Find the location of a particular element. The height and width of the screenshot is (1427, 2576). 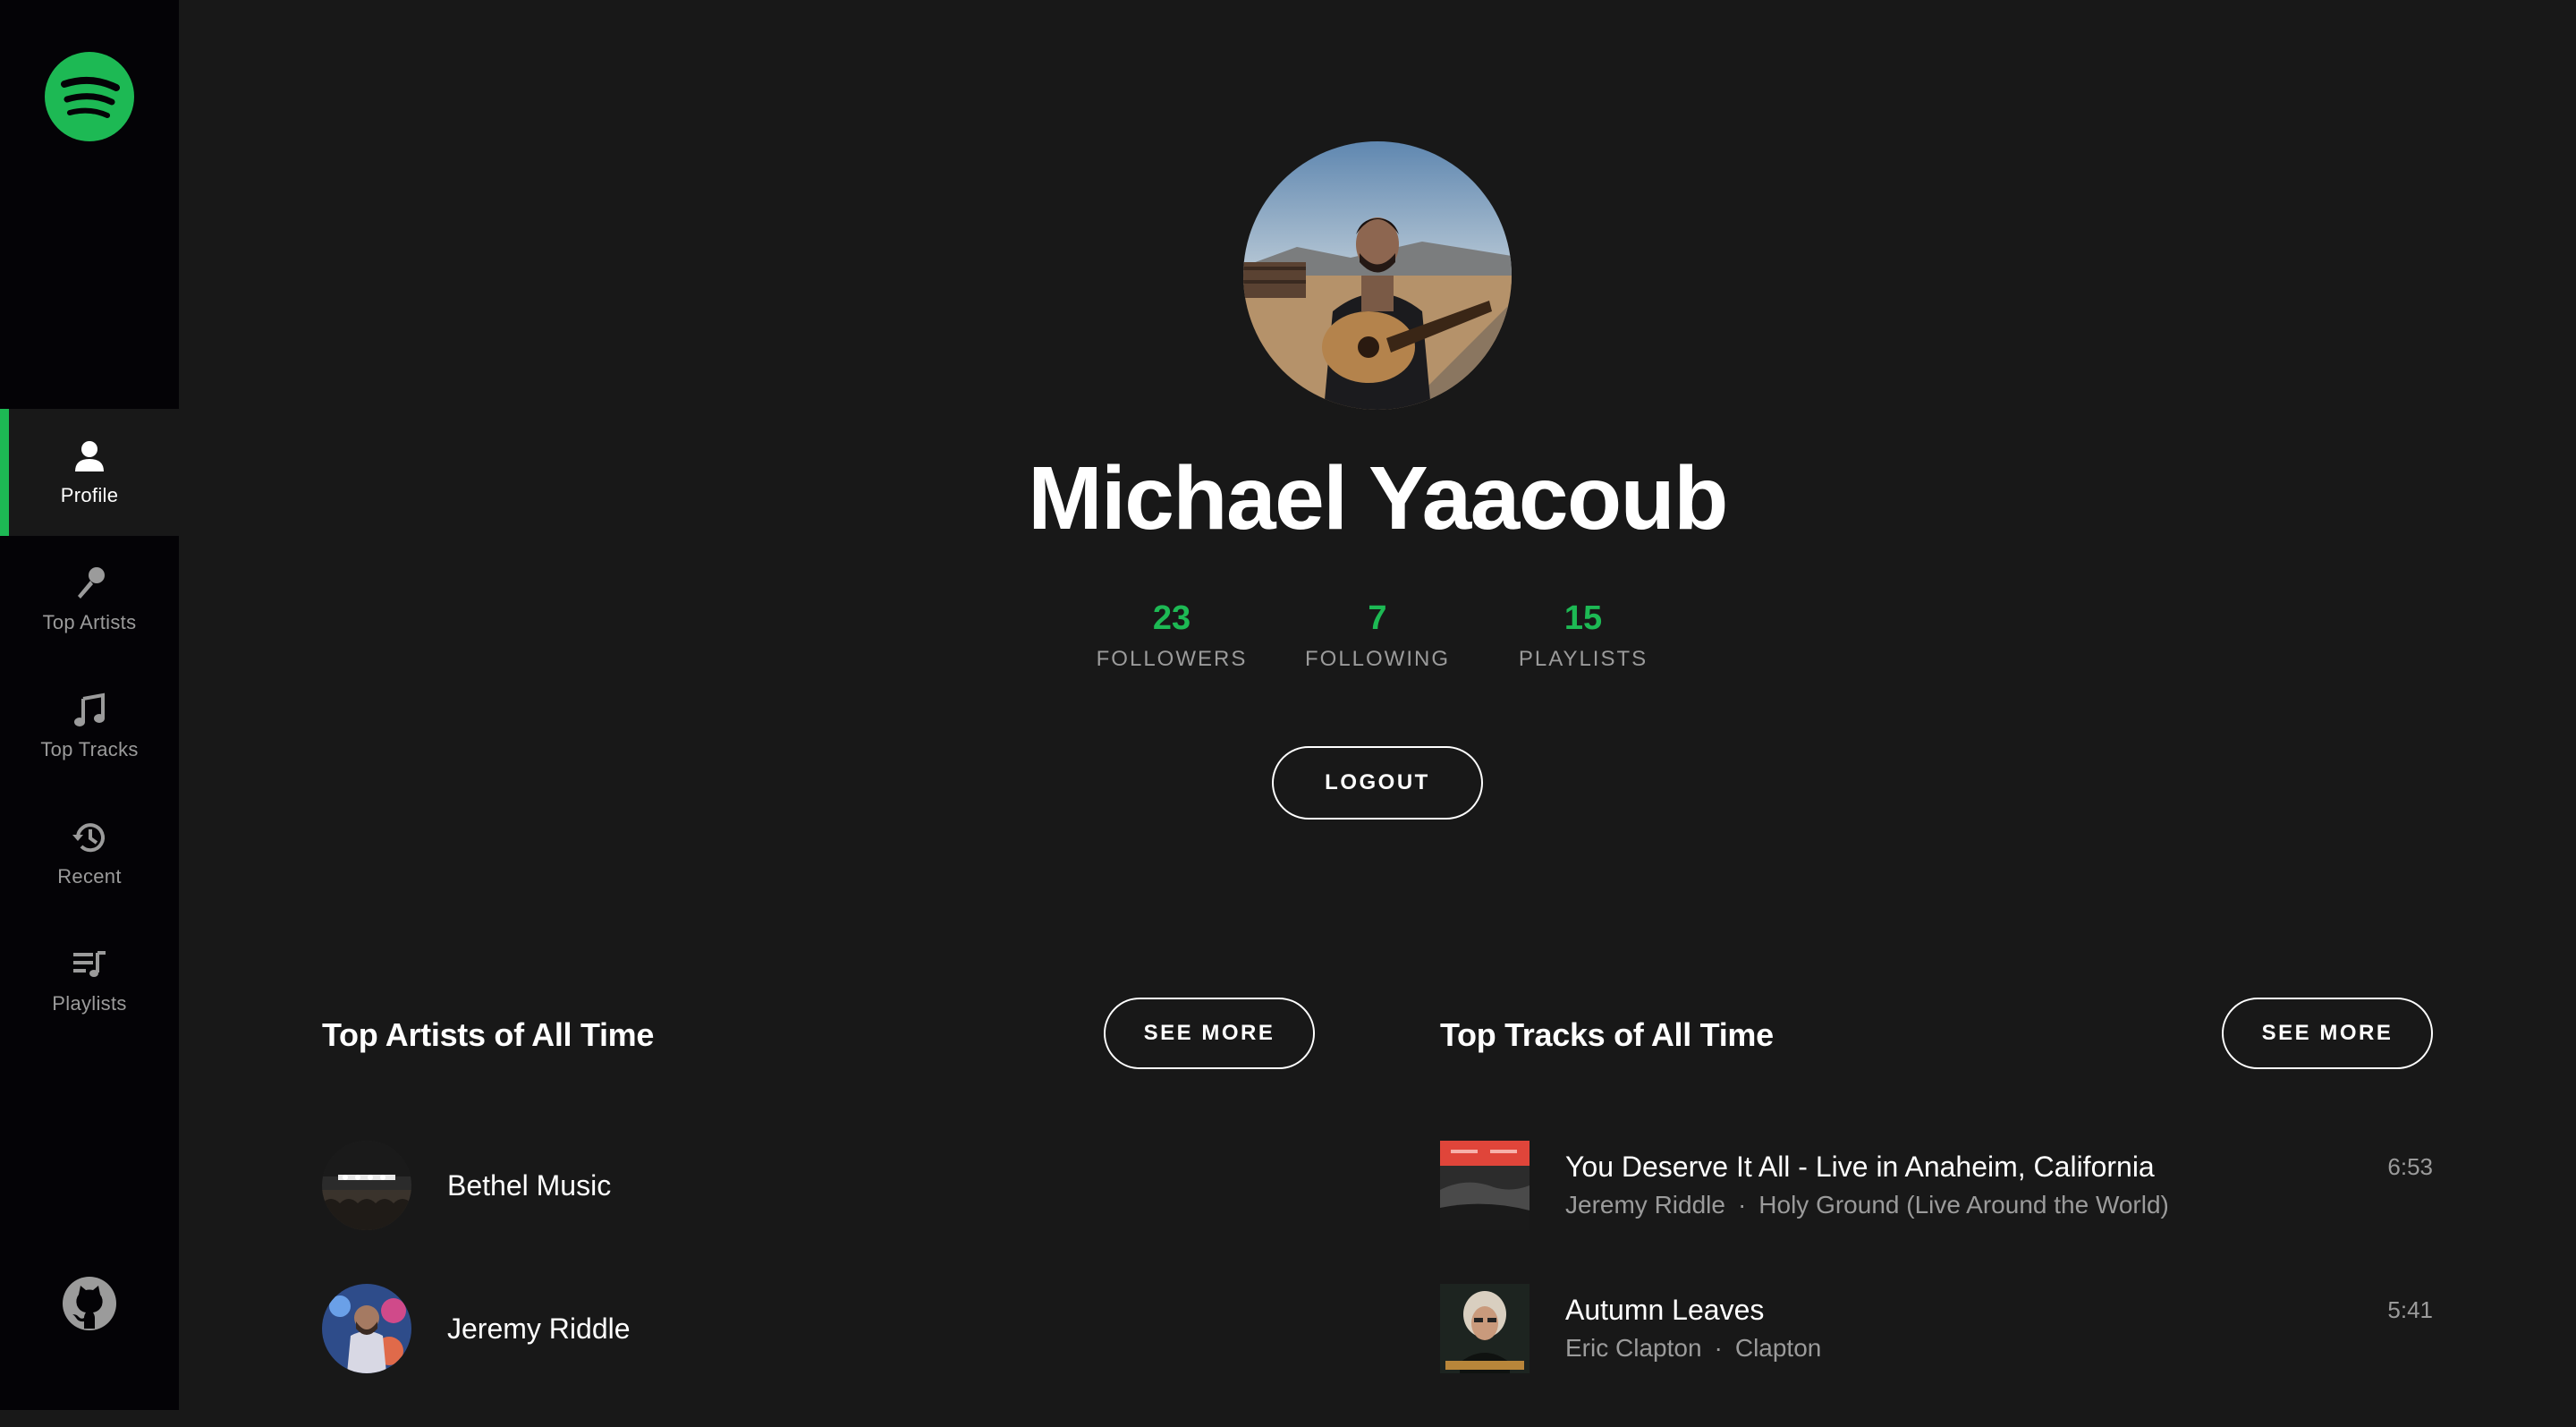

table-row: Autumn Leaves Eric Clapton · Clapton 5:41 is located at coordinates (1936, 1328).